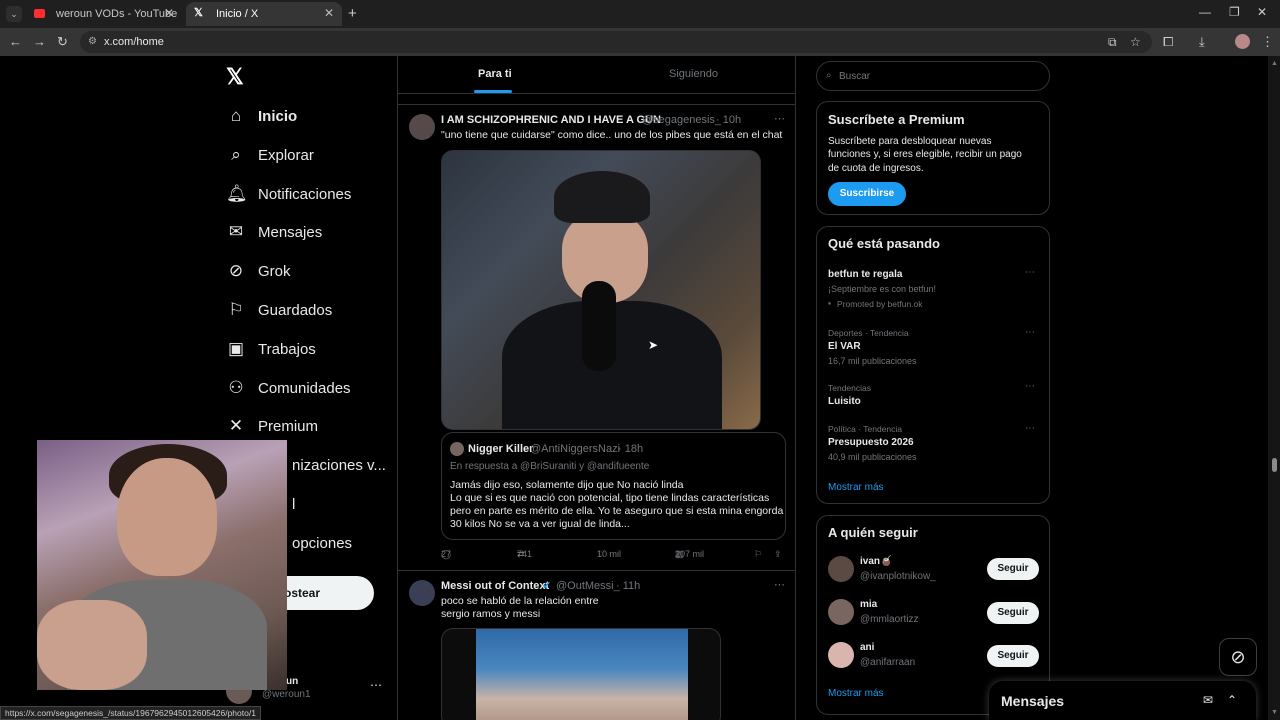  Describe the element at coordinates (446, 554) in the screenshot. I see `reply-count: 27` at that location.